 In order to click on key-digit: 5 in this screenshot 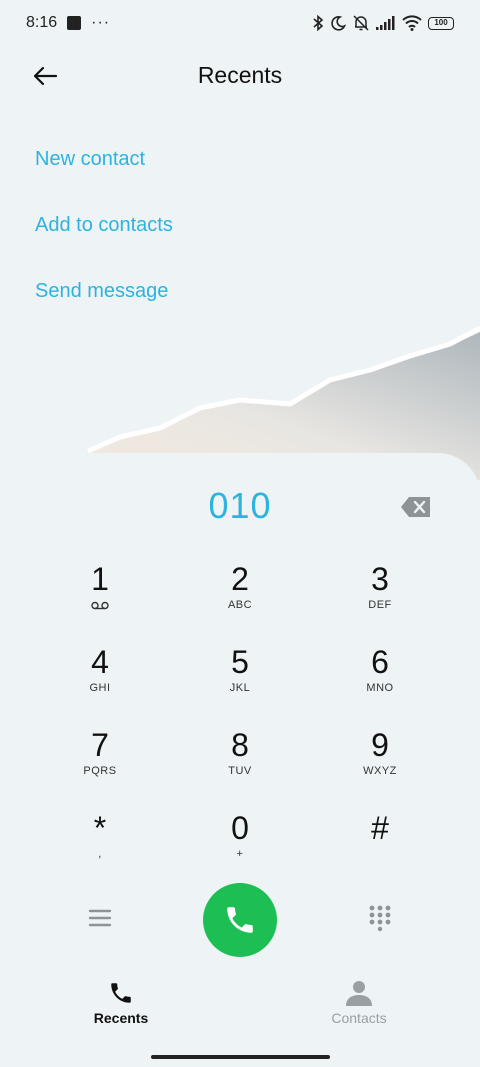, I will do `click(240, 662)`.